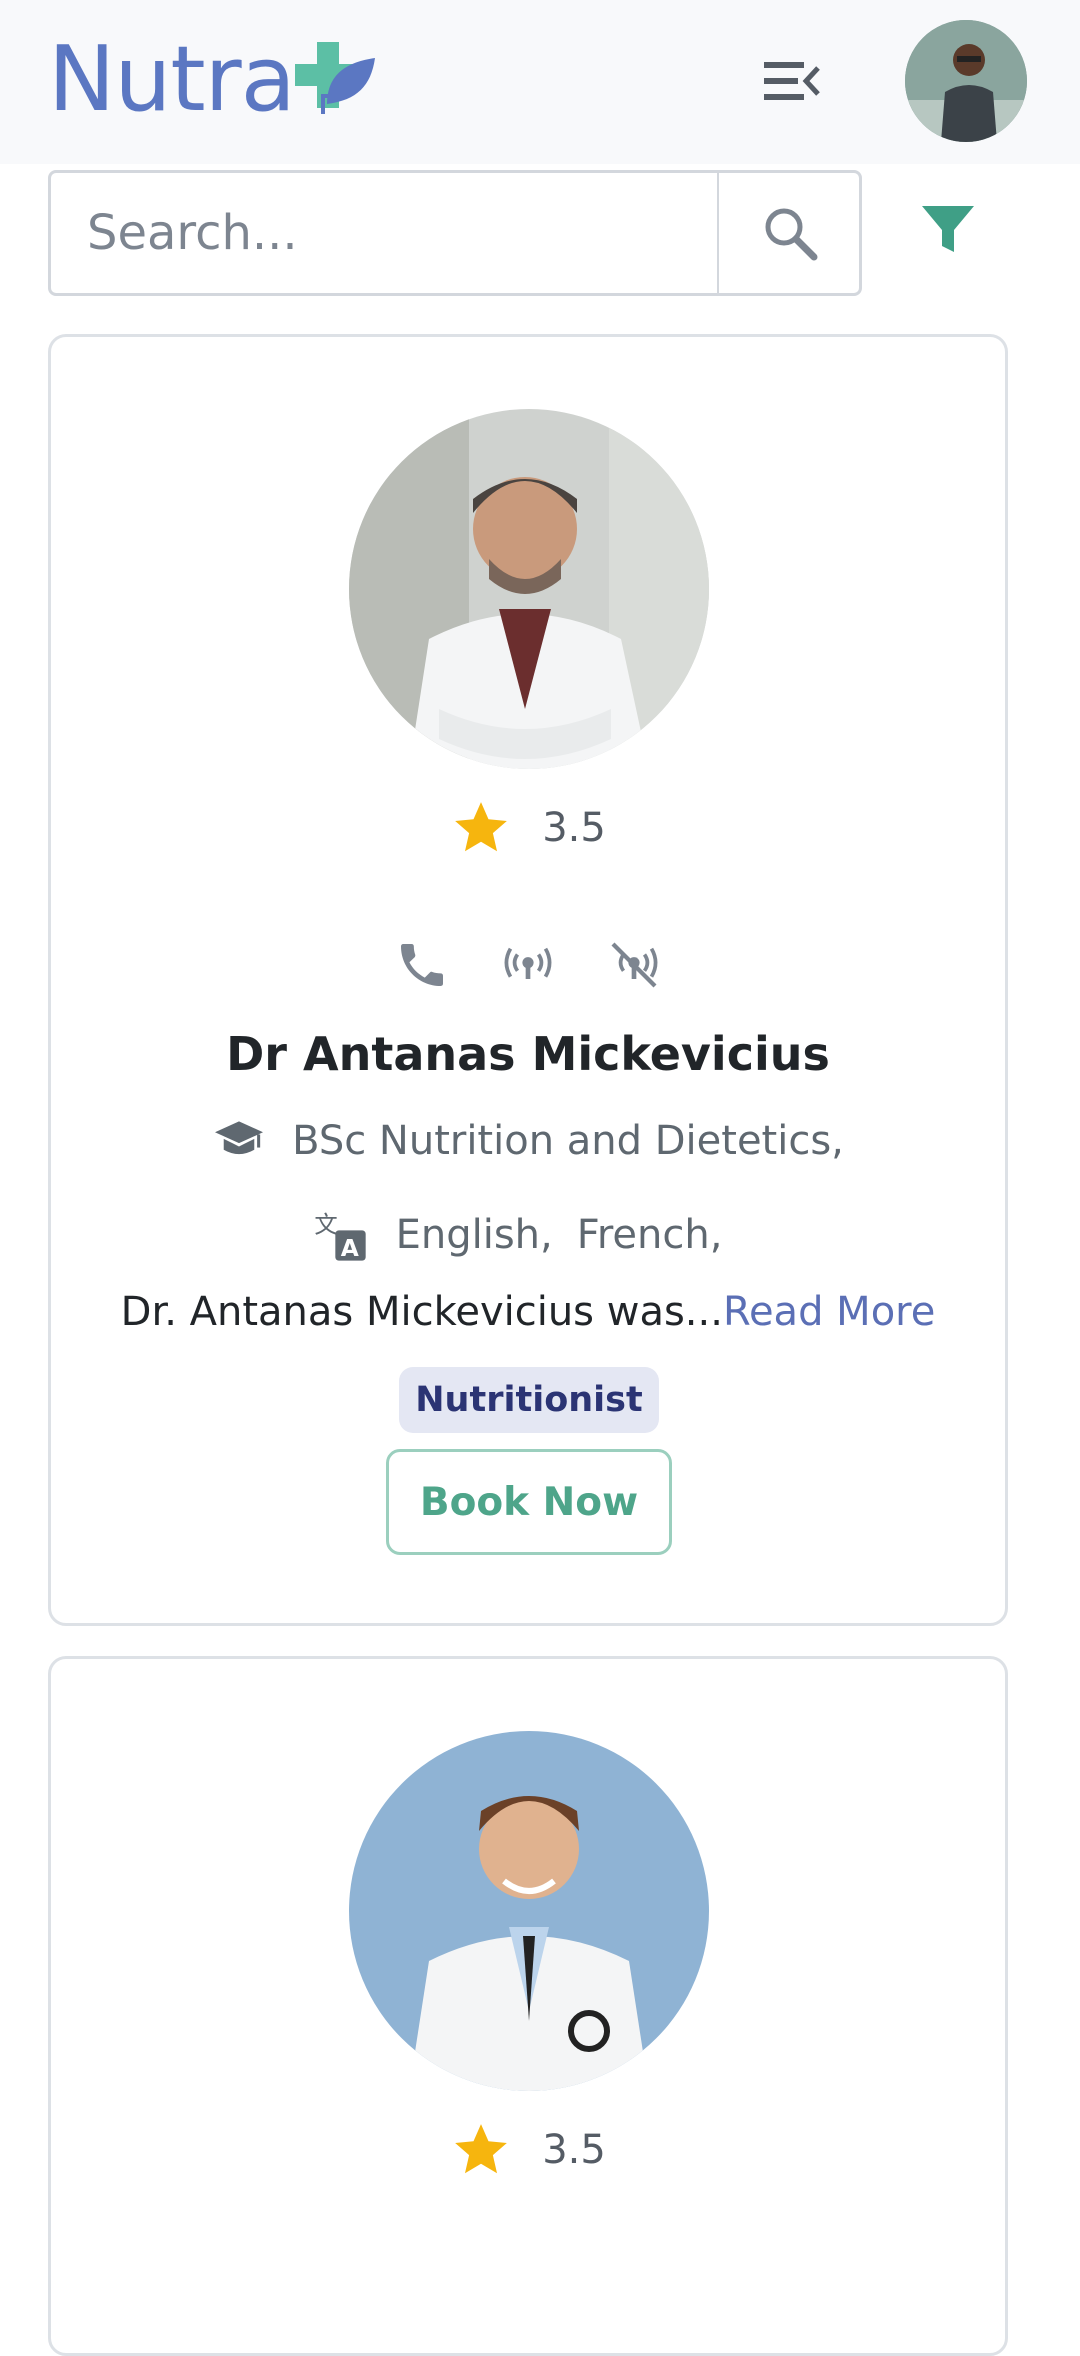 The height and width of the screenshot is (2356, 1080). Describe the element at coordinates (634, 965) in the screenshot. I see `broadcast-off-icon` at that location.